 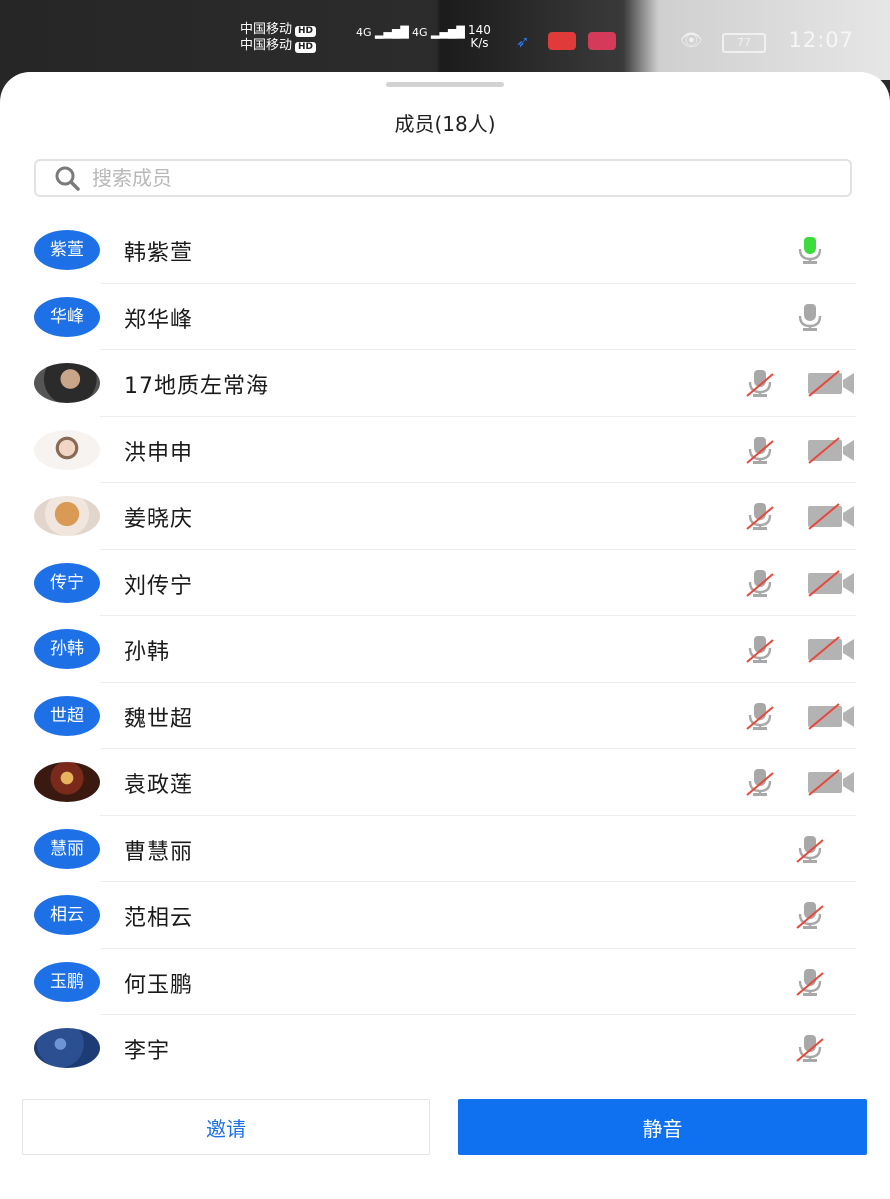 What do you see at coordinates (479, 36) in the screenshot?
I see `network-speed: 140 K/s` at bounding box center [479, 36].